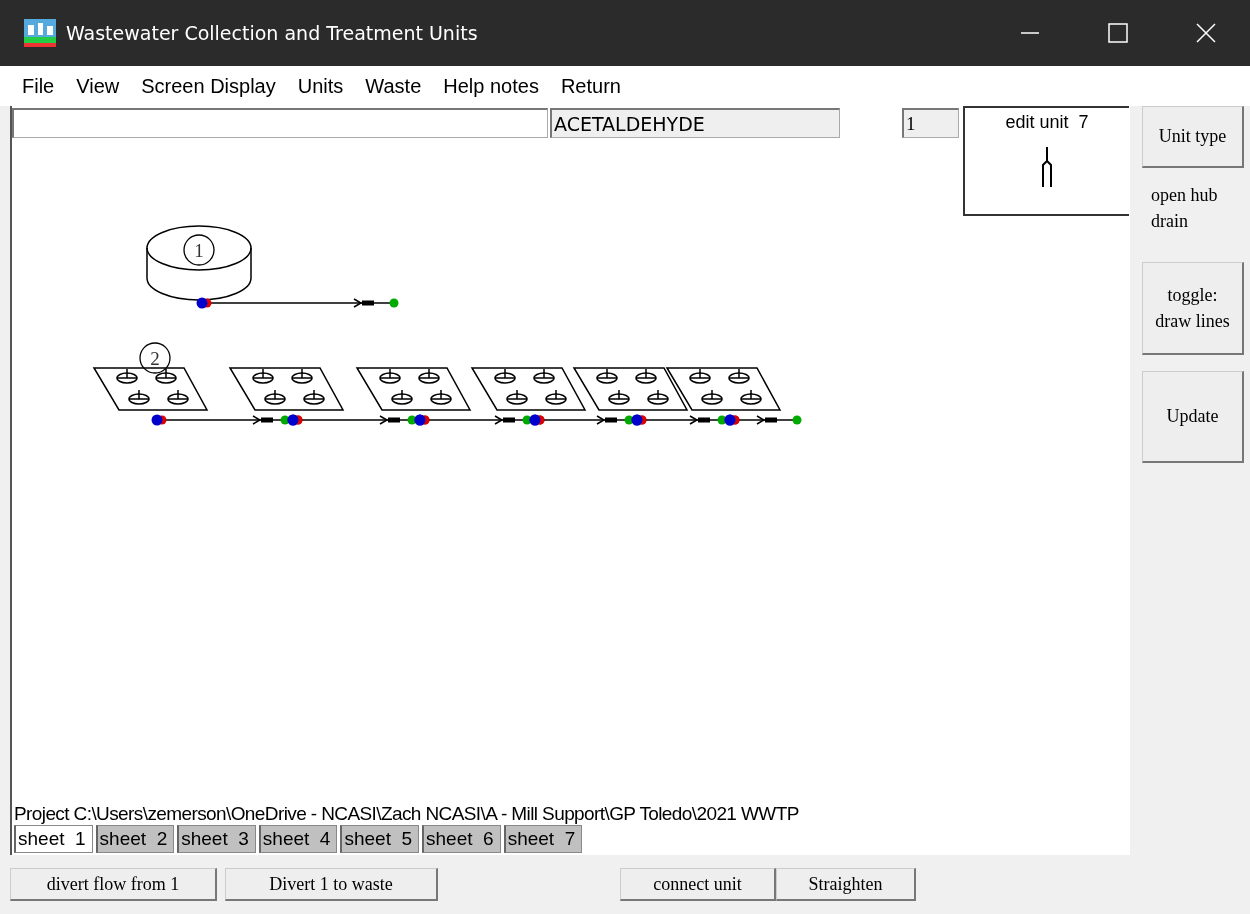 Image resolution: width=1250 pixels, height=914 pixels. What do you see at coordinates (1193, 417) in the screenshot?
I see `update-button: Update` at bounding box center [1193, 417].